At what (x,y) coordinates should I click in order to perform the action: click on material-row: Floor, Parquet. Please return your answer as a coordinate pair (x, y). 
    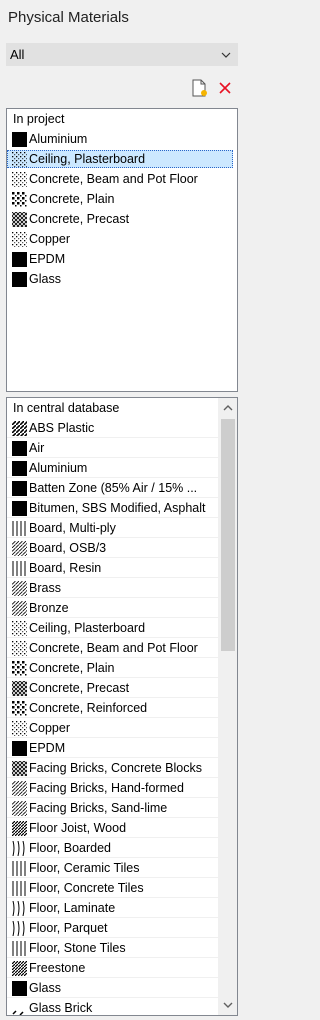
    Looking at the image, I should click on (113, 928).